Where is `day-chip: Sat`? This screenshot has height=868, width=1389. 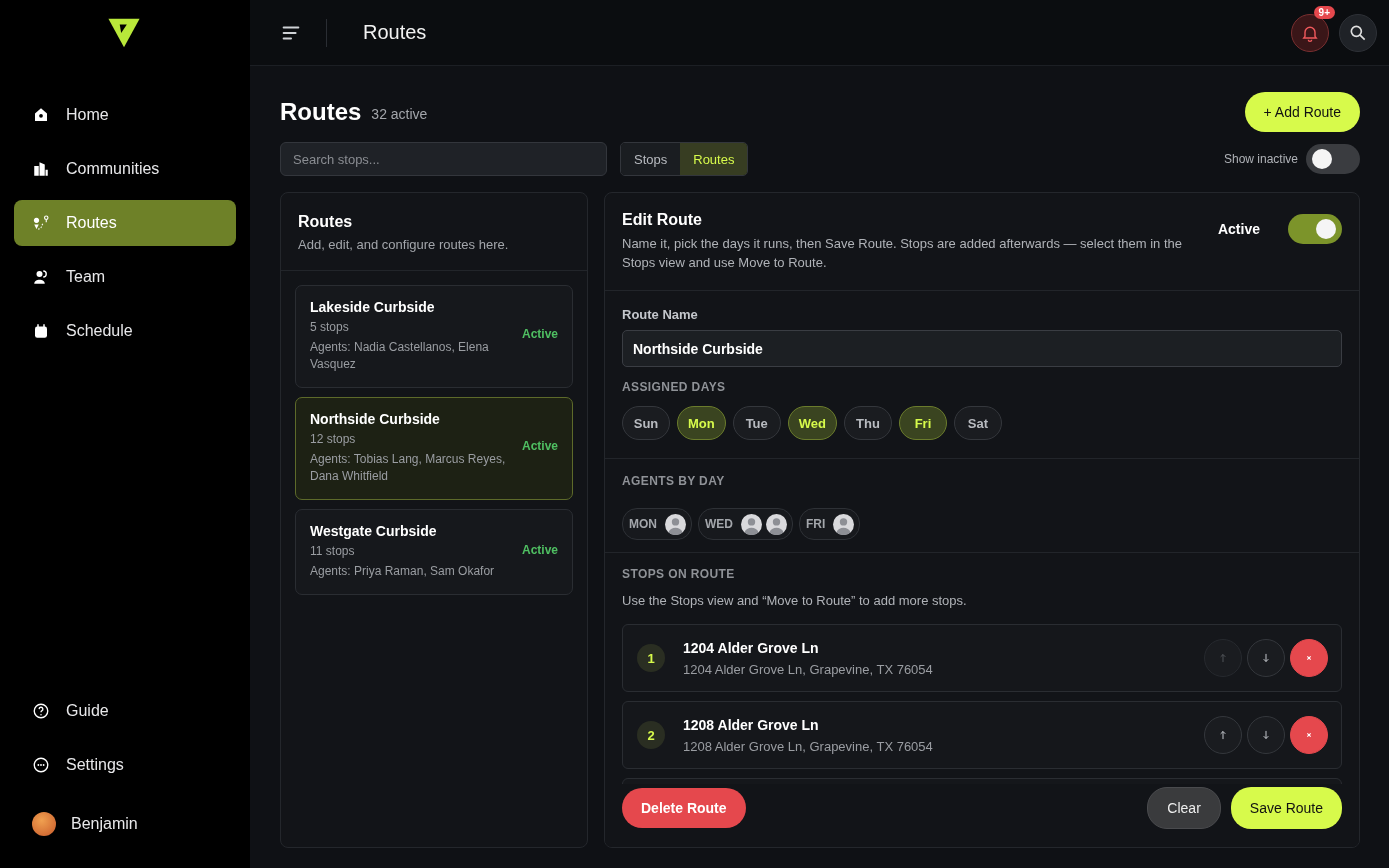
day-chip: Sat is located at coordinates (977, 423).